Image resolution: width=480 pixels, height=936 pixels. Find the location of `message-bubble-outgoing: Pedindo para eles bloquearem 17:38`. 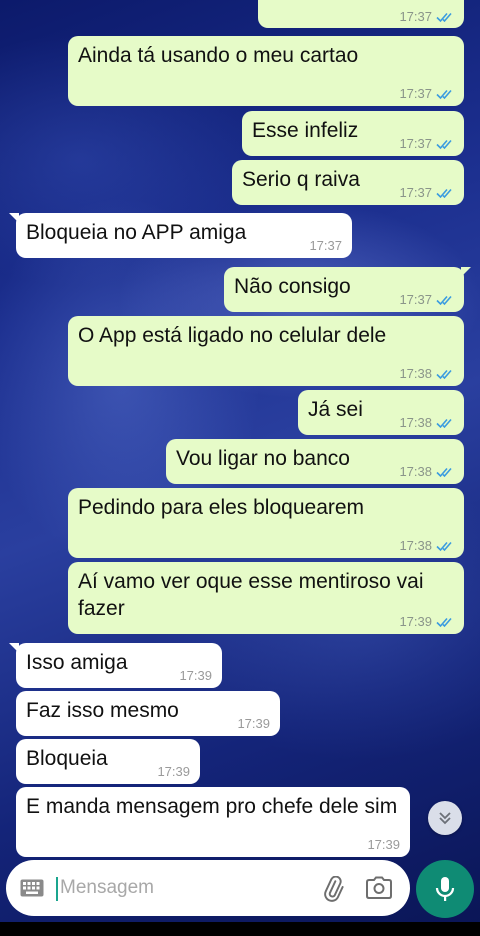

message-bubble-outgoing: Pedindo para eles bloquearem 17:38 is located at coordinates (266, 523).